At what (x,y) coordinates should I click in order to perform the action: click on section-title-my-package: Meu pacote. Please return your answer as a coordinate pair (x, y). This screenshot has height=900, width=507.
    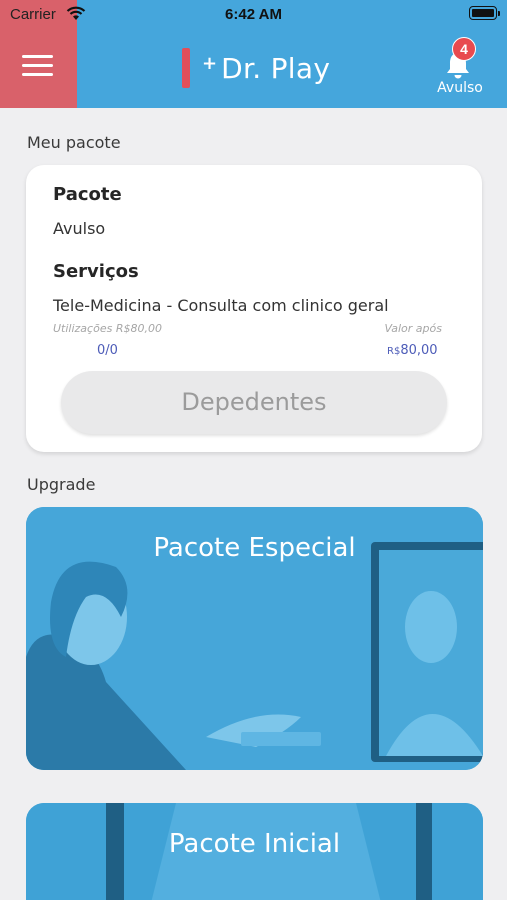
    Looking at the image, I should click on (74, 142).